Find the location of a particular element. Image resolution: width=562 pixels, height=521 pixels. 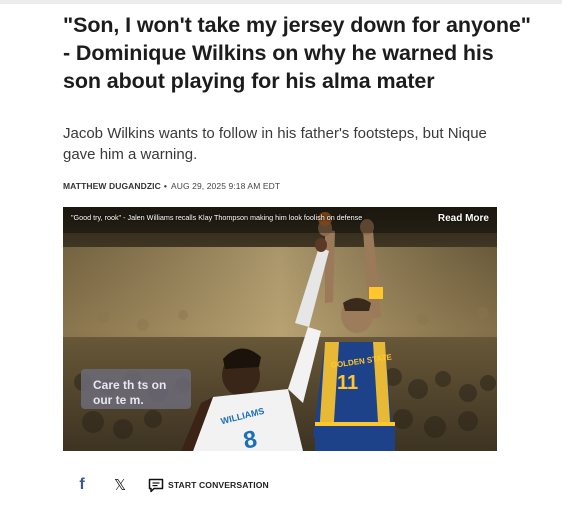

author-name: MATTHEW DUGANDZIC is located at coordinates (112, 186).